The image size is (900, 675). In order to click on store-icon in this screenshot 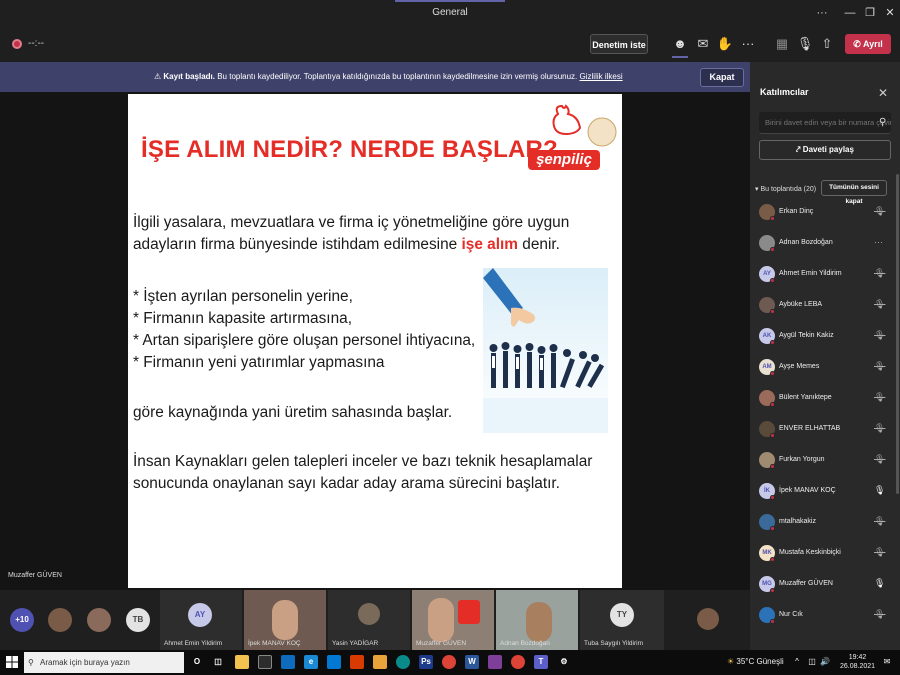, I will do `click(265, 662)`.